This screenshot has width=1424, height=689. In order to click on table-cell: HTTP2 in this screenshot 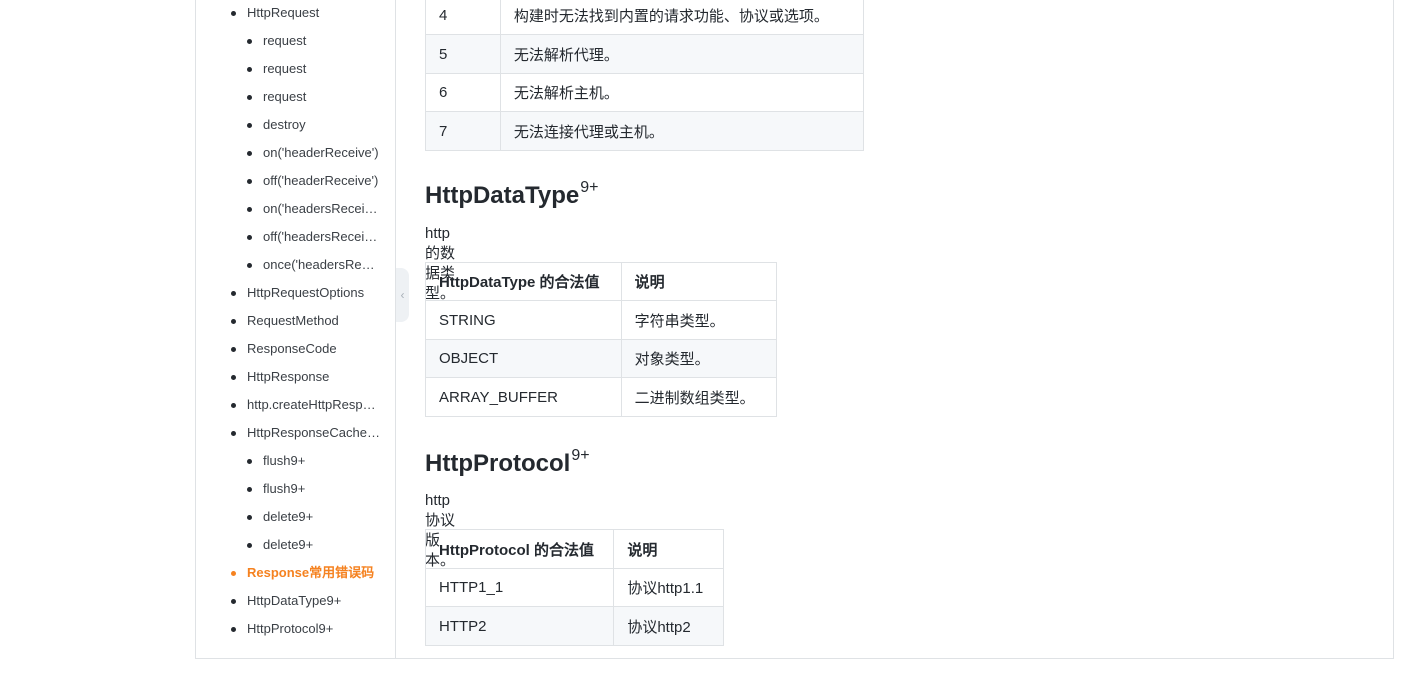, I will do `click(519, 626)`.